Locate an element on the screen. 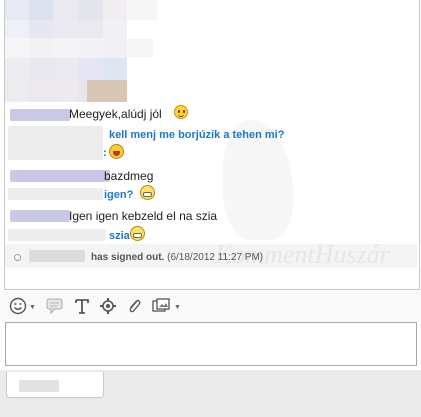  speech-bubble-icon is located at coordinates (54, 306).